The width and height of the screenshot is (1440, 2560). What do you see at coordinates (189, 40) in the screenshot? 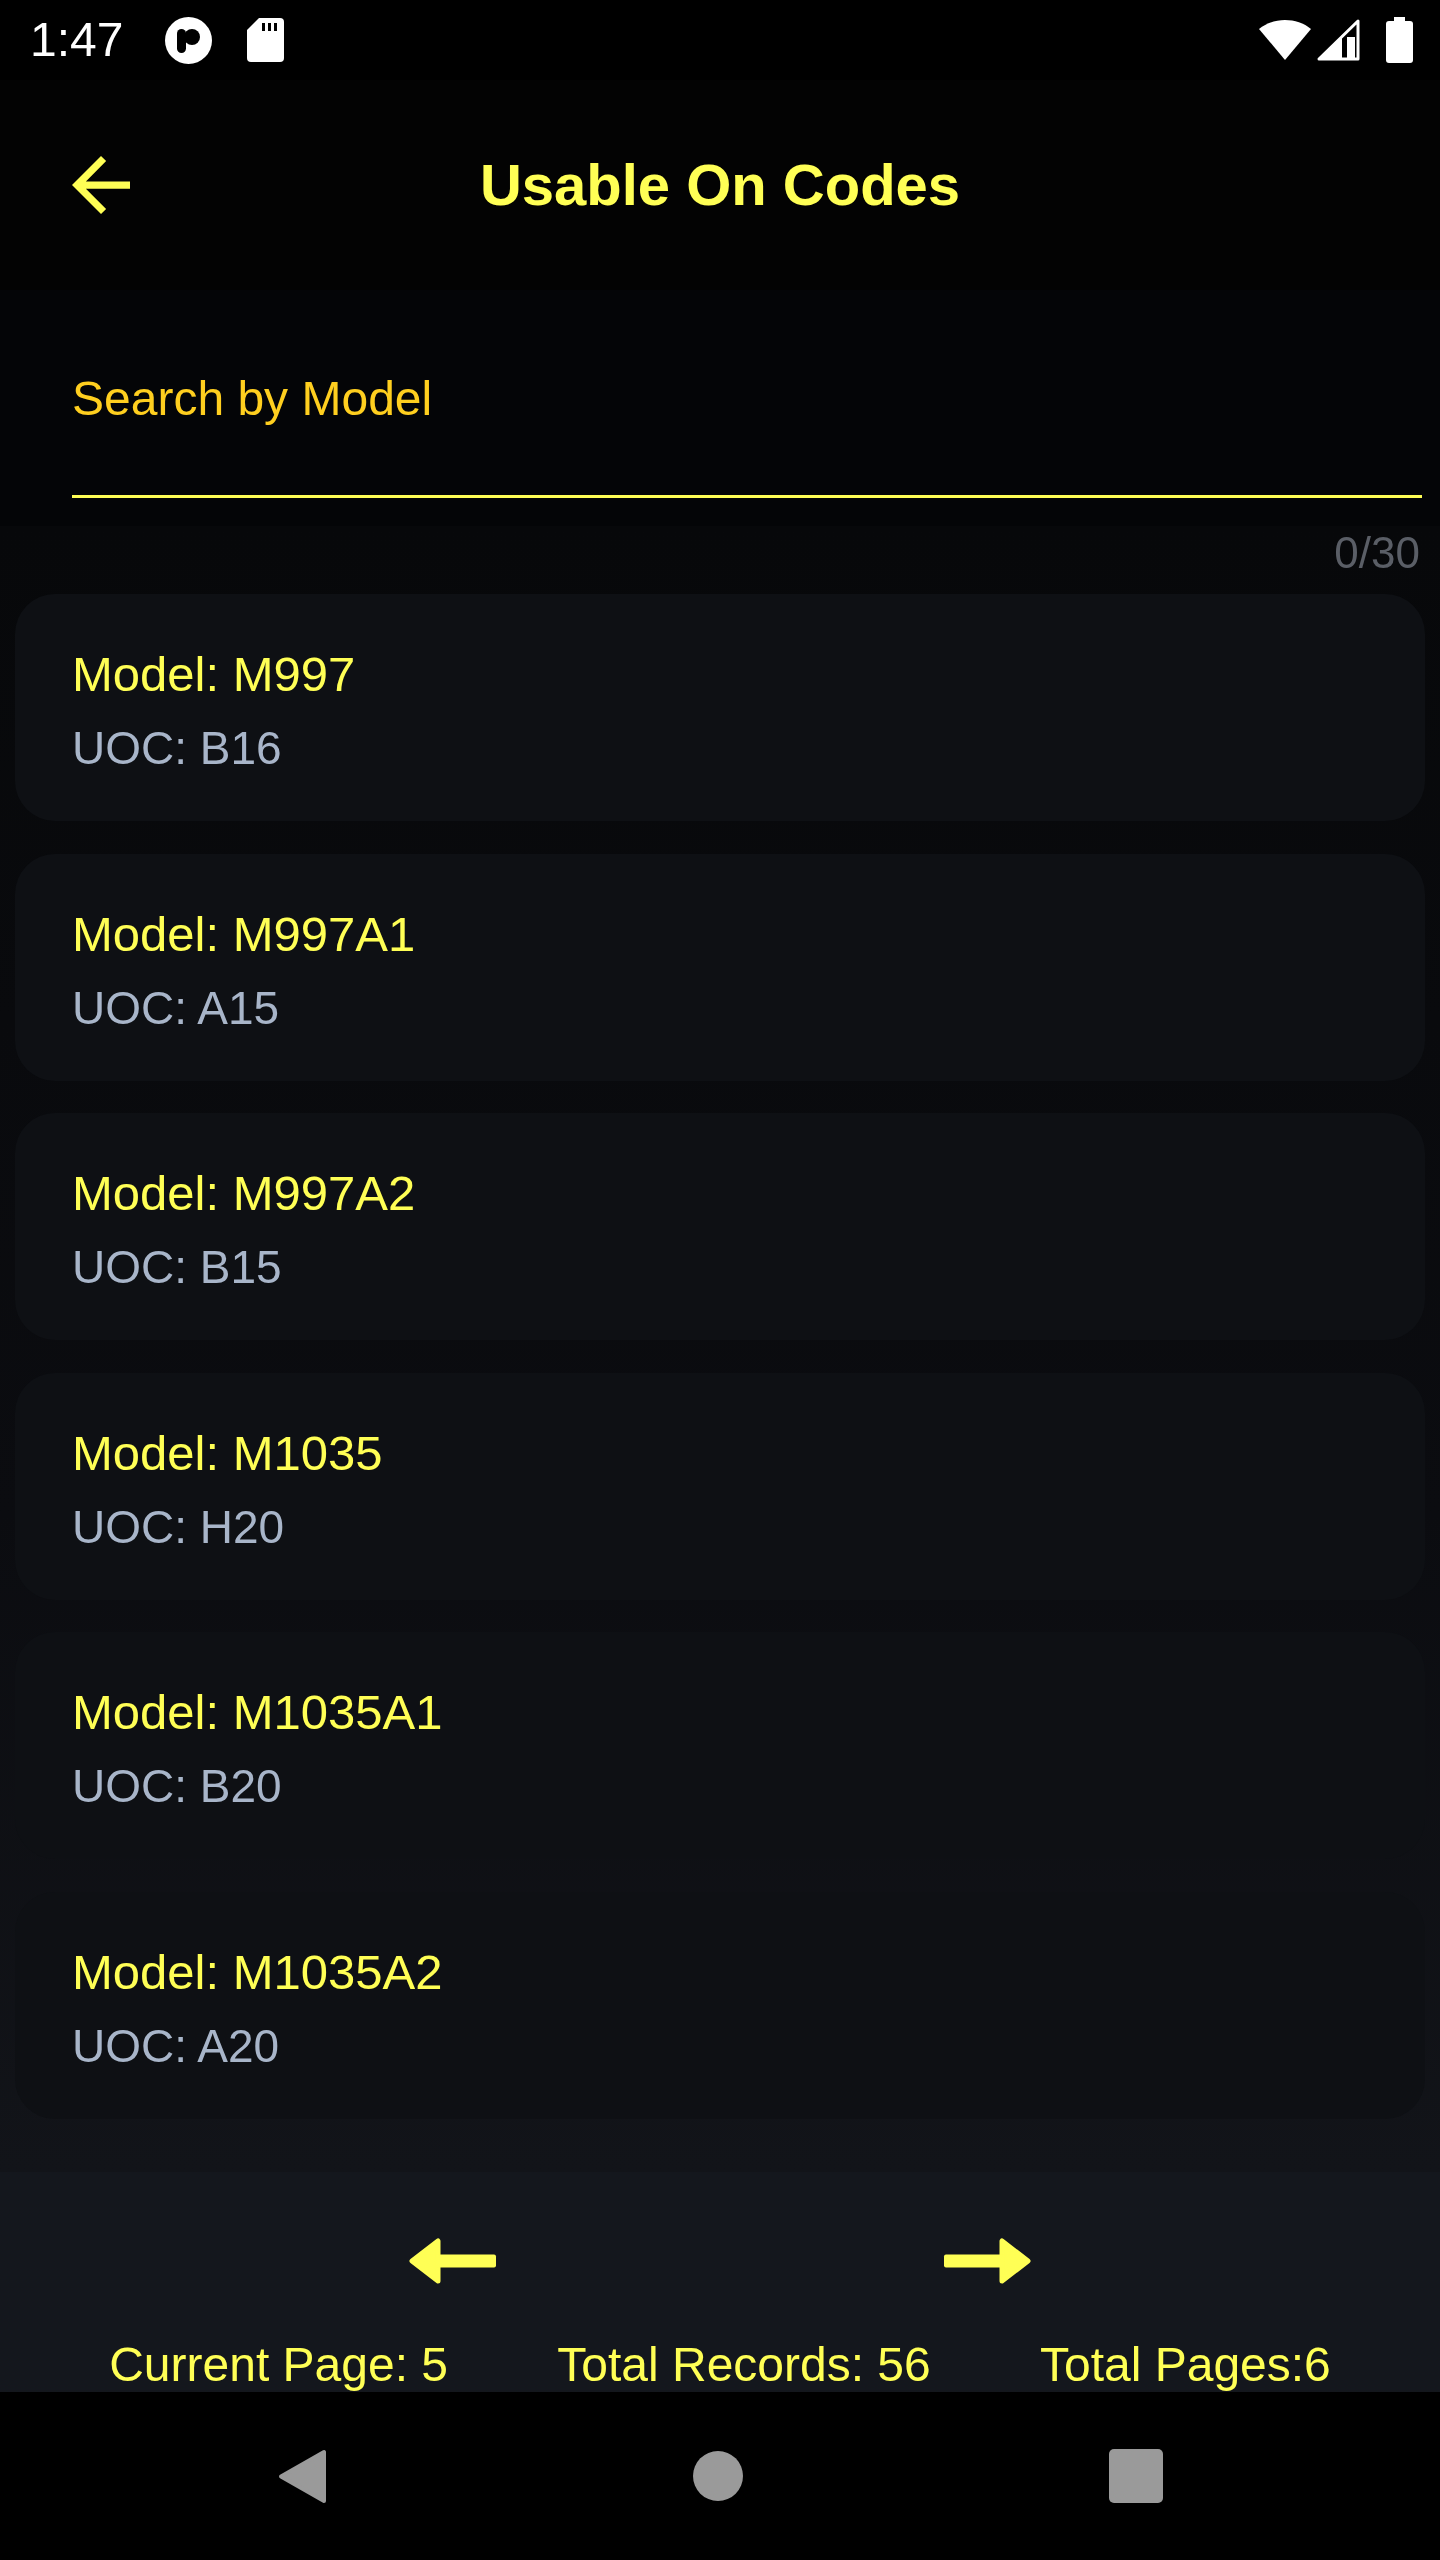
I see `round-logo-icon` at bounding box center [189, 40].